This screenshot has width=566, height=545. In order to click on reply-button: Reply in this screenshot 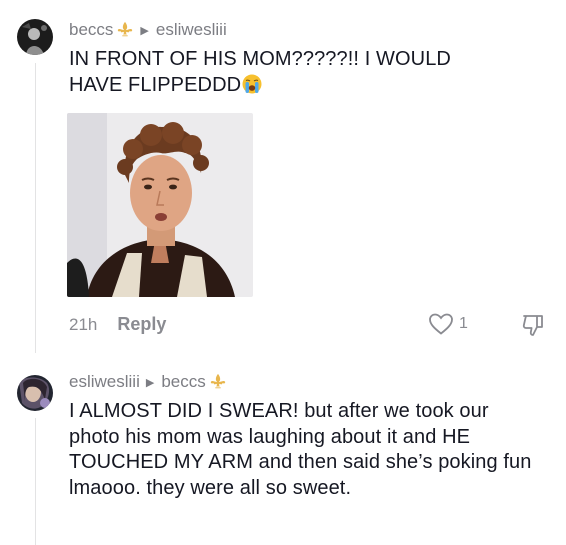, I will do `click(141, 324)`.